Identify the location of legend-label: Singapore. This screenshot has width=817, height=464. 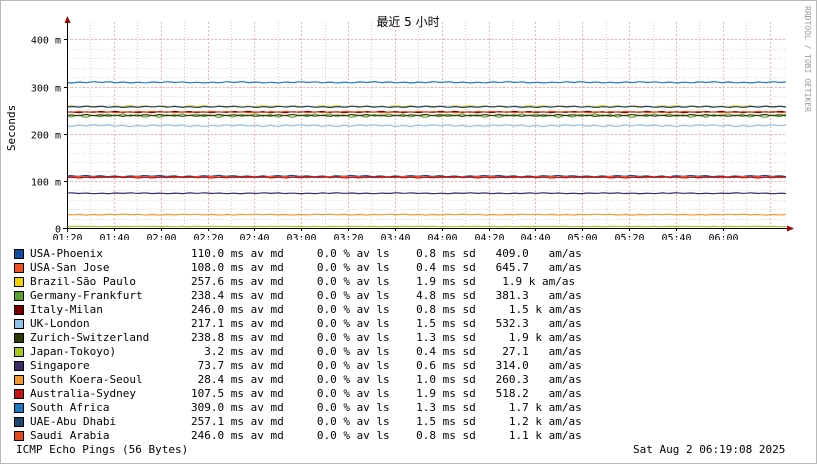
(60, 365).